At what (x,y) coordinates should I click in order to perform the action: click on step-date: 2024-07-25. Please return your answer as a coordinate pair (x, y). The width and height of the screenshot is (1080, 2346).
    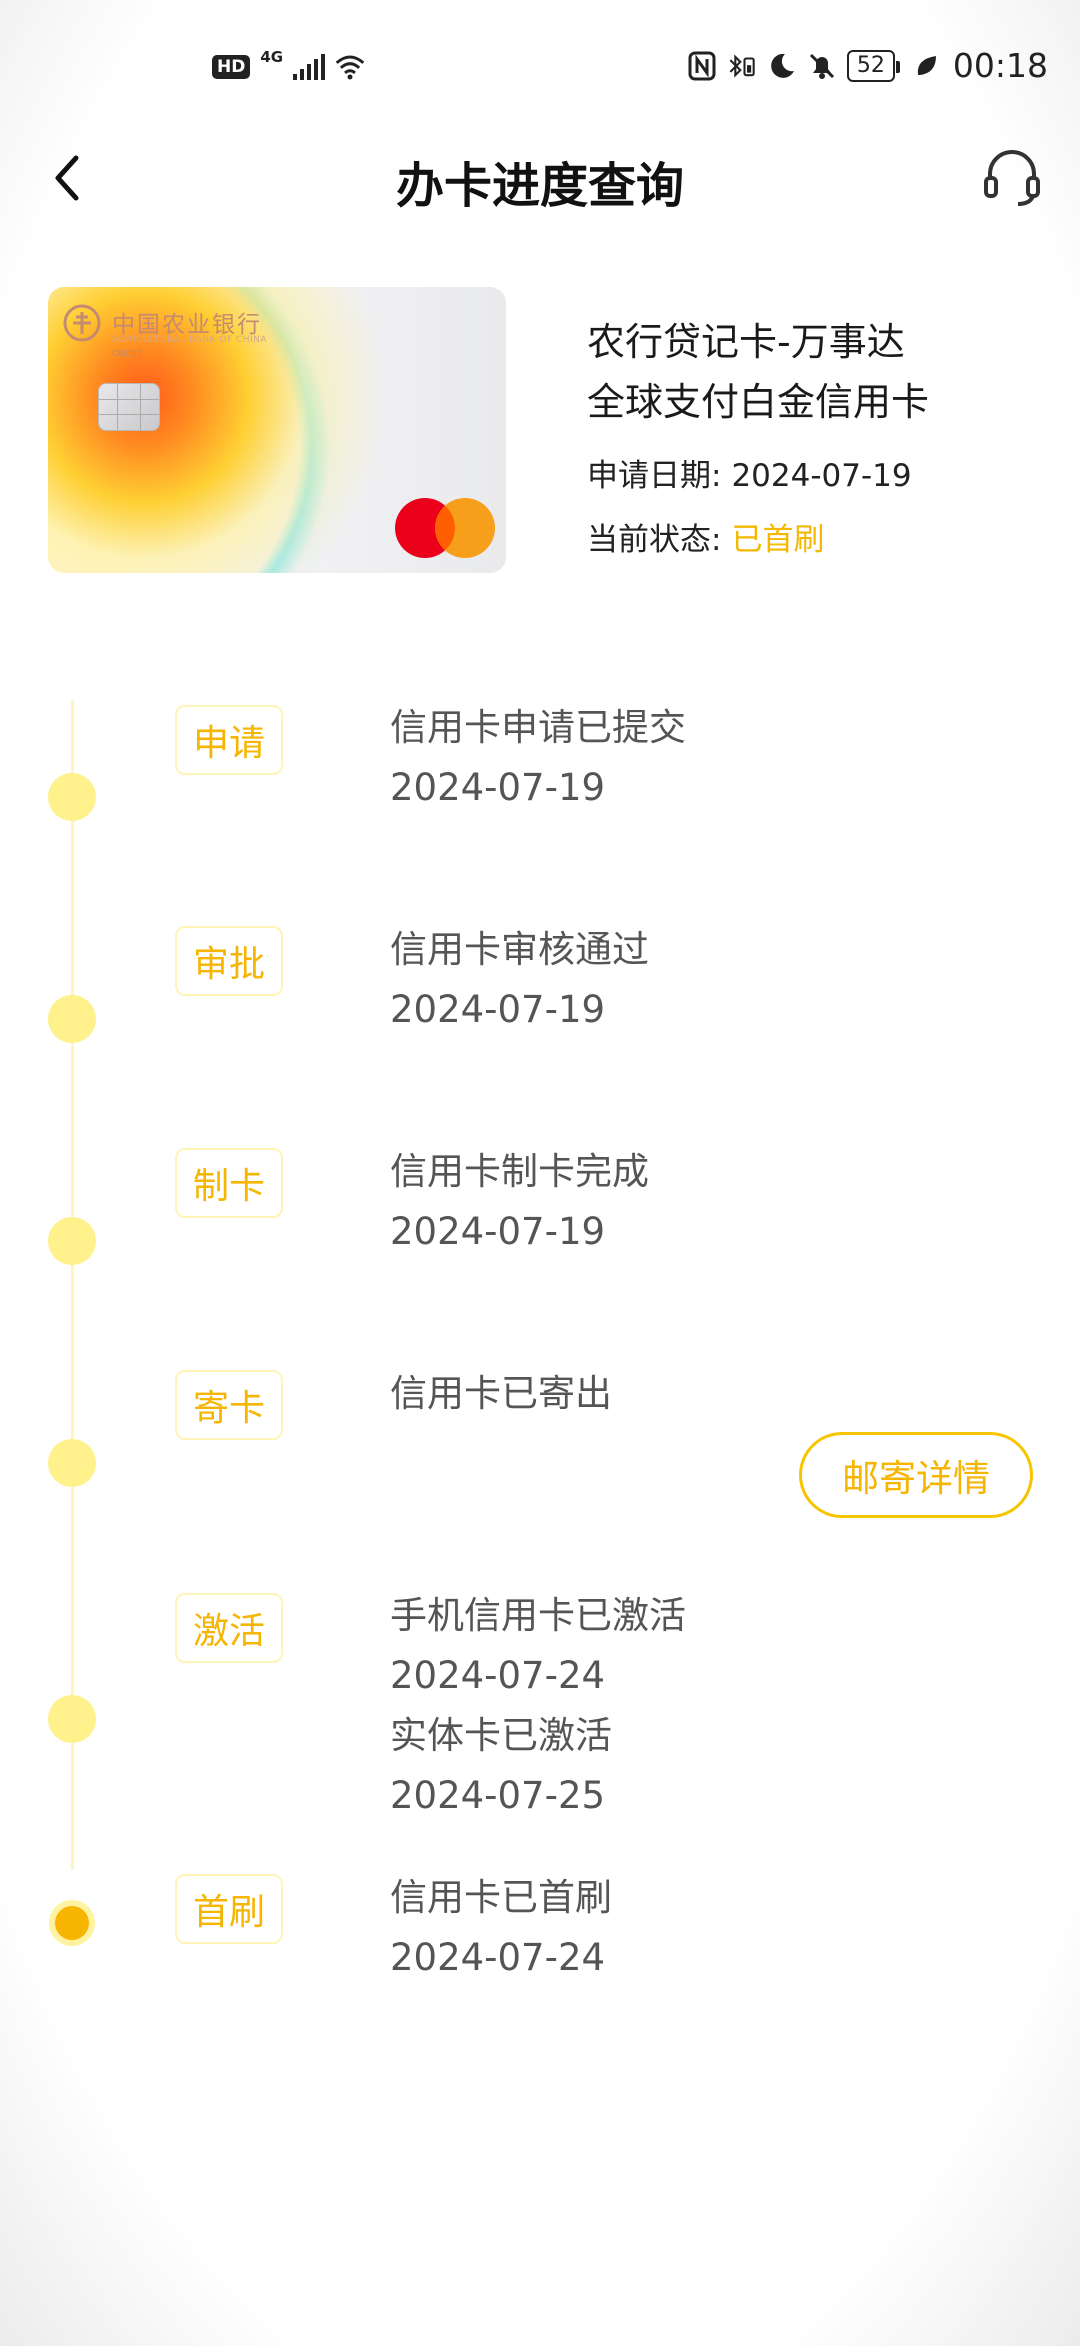
    Looking at the image, I should click on (498, 1795).